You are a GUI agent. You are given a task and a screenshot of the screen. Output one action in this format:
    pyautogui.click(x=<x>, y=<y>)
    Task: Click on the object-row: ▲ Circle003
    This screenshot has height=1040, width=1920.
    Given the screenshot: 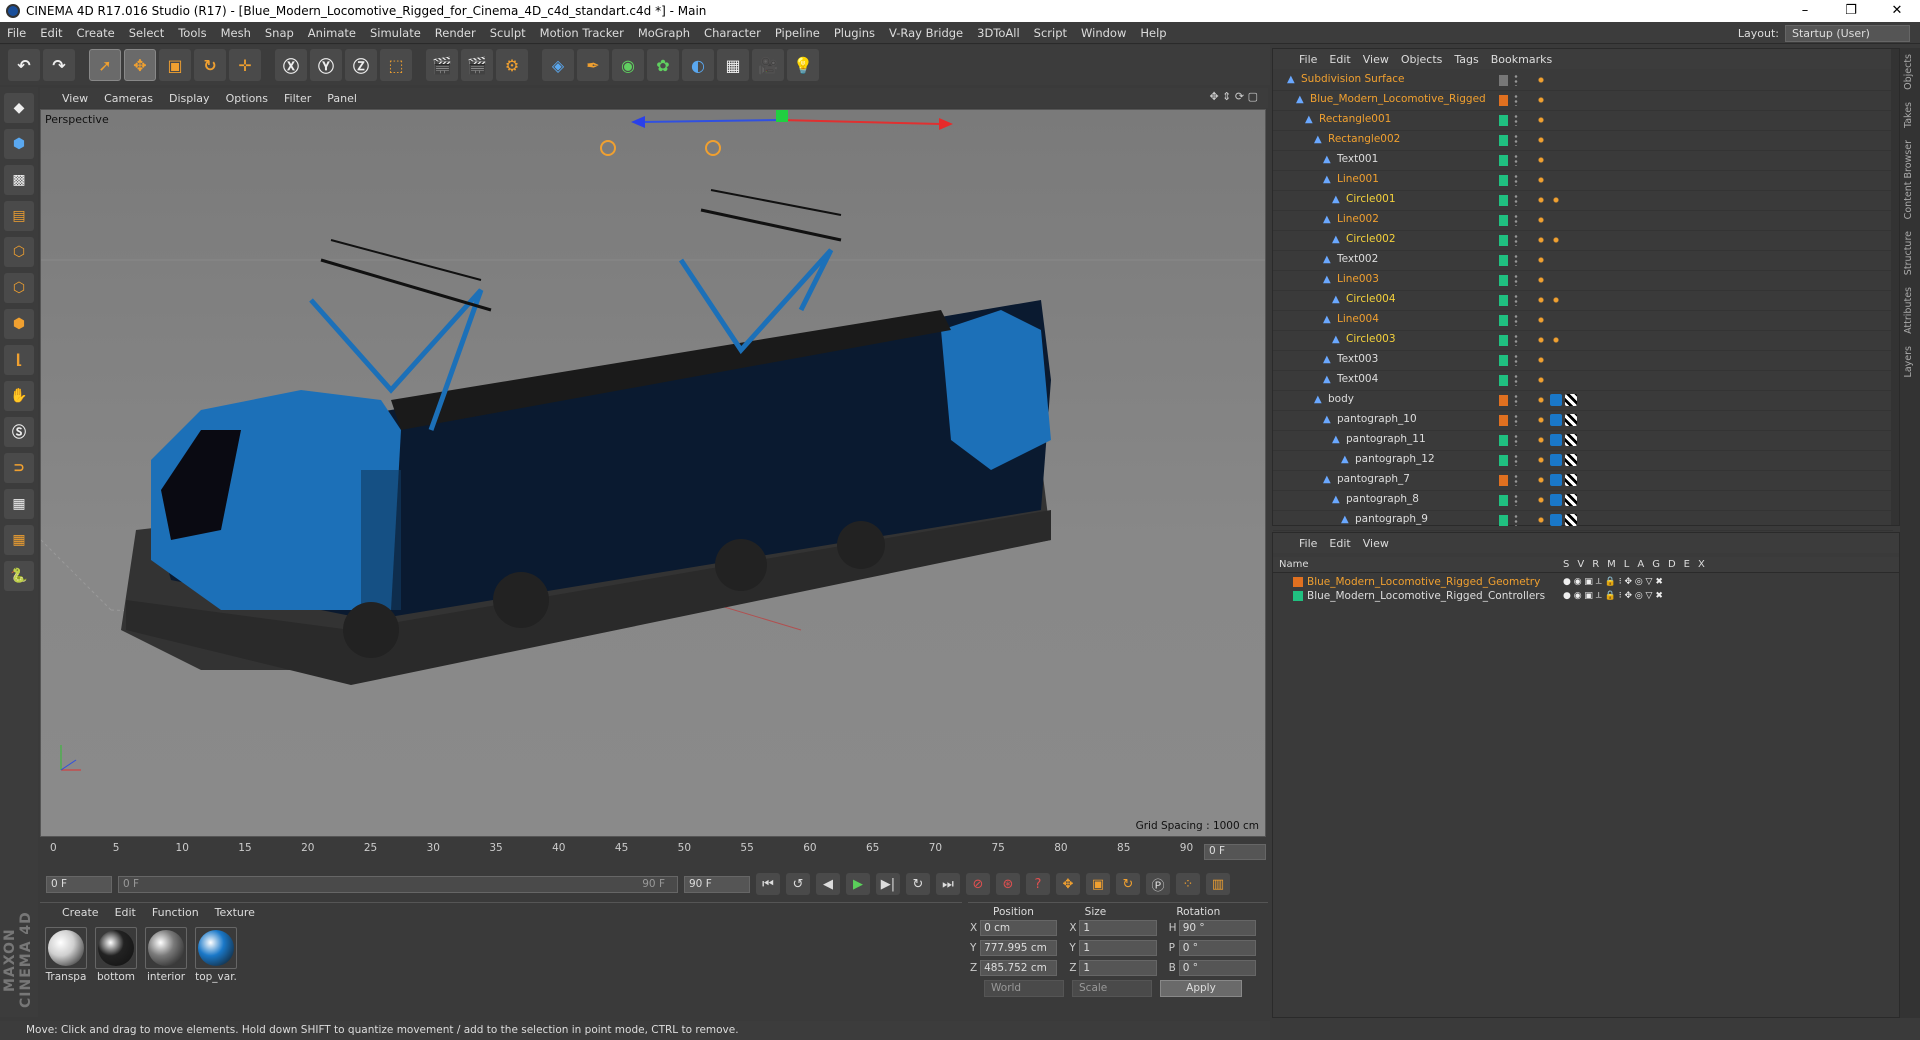 What is the action you would take?
    pyautogui.click(x=1583, y=341)
    